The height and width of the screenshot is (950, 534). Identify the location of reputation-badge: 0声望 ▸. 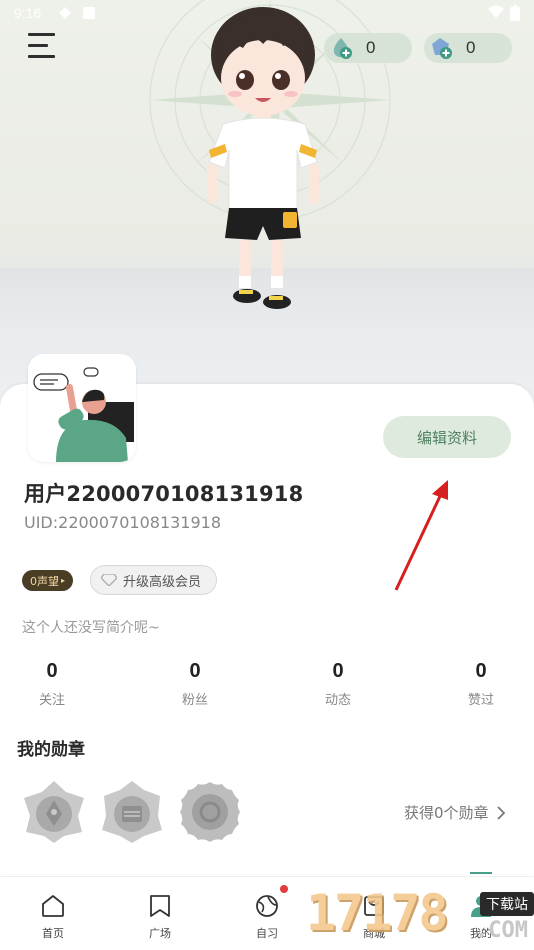
(48, 580).